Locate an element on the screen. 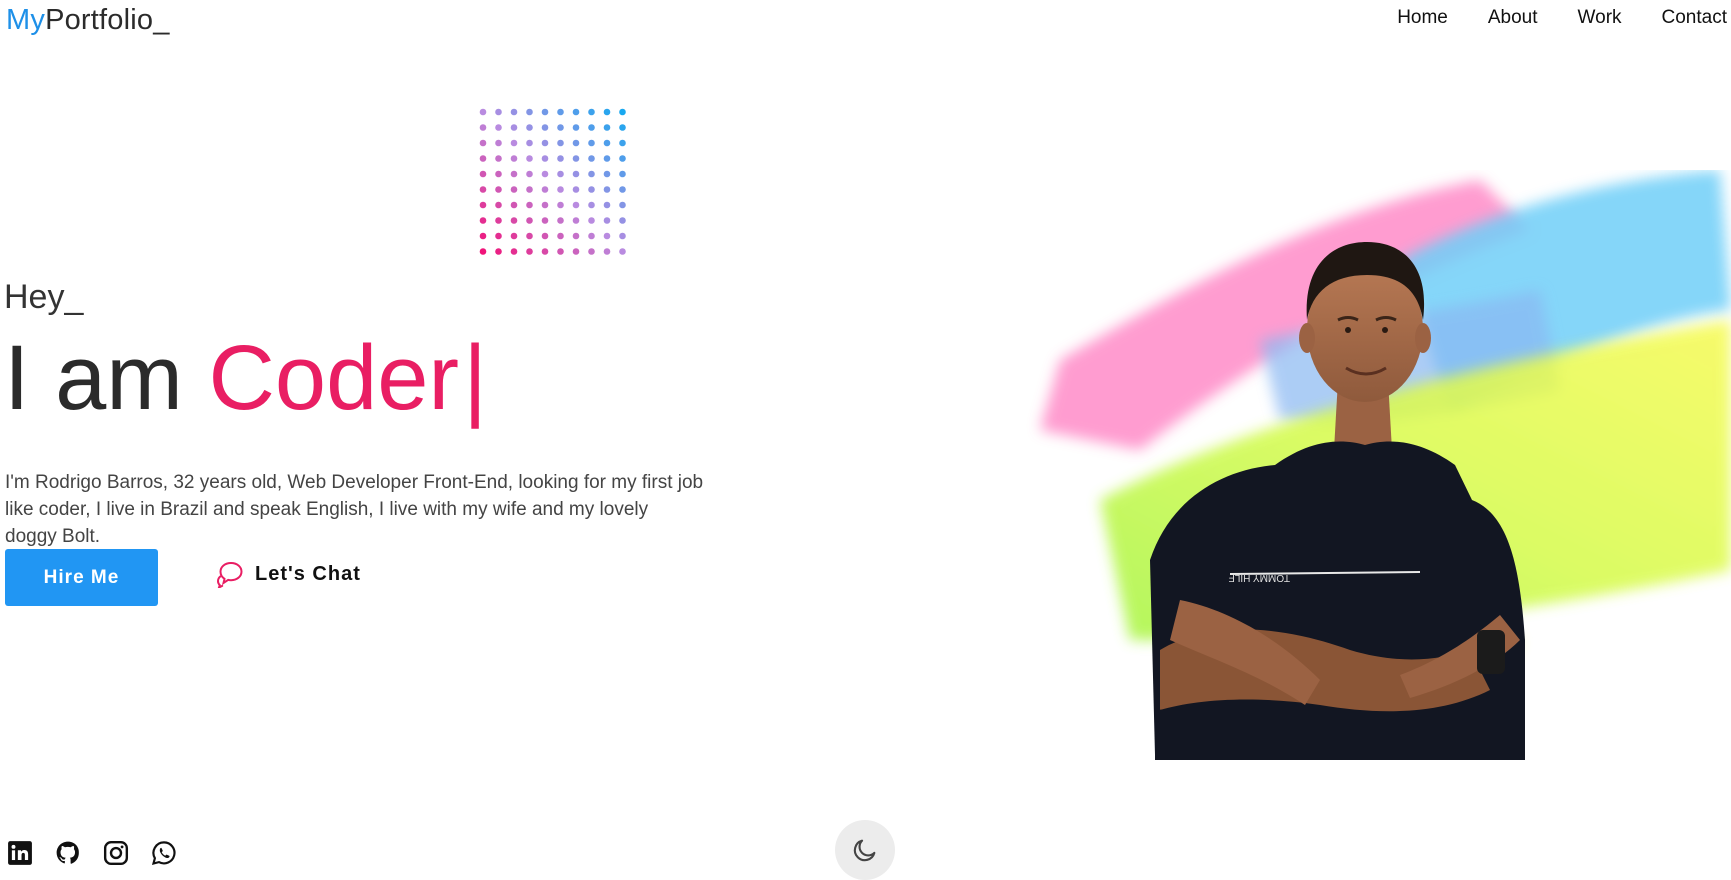 The height and width of the screenshot is (880, 1731). theme-toggle-button is located at coordinates (865, 850).